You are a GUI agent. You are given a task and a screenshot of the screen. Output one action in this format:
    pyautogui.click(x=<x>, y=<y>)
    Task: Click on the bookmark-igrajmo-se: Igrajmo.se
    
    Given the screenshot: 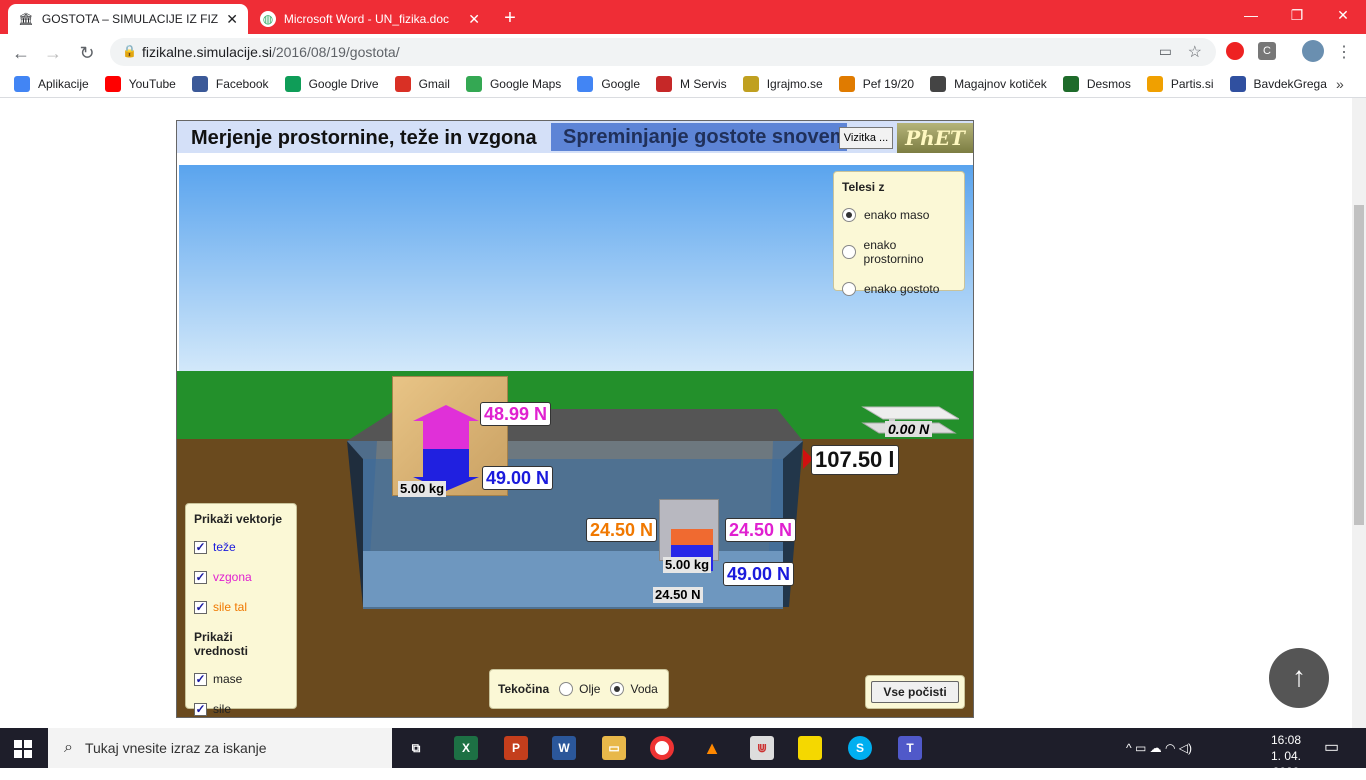 What is the action you would take?
    pyautogui.click(x=782, y=83)
    